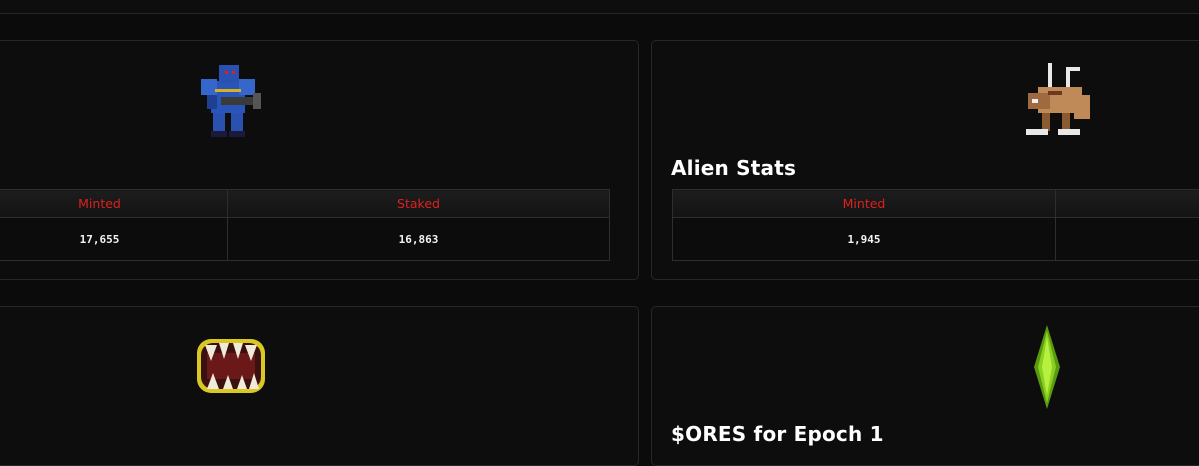 The height and width of the screenshot is (466, 1199). Describe the element at coordinates (599, 7) in the screenshot. I see `top-bar` at that location.